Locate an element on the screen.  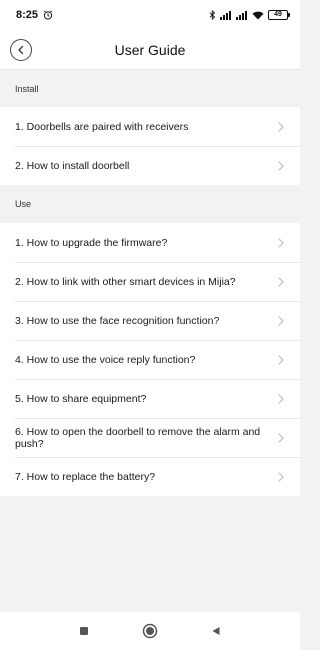
list-item: 1. Doorbells are paired with receivers is located at coordinates (150, 126).